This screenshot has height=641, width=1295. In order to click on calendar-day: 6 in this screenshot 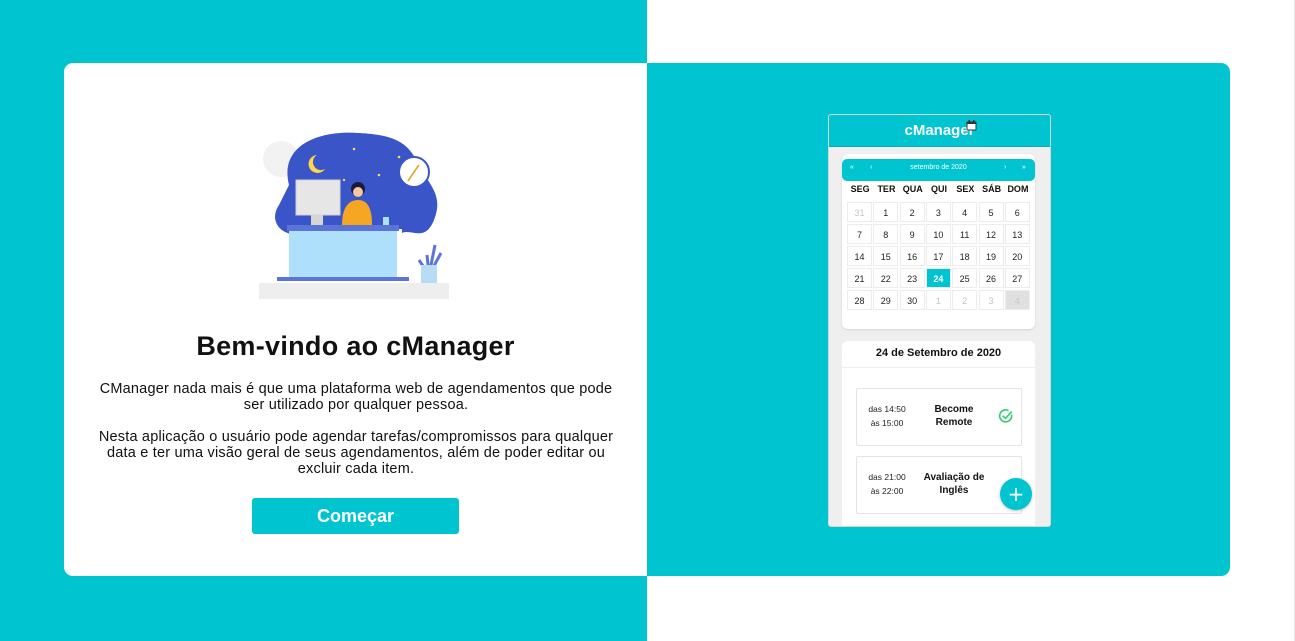, I will do `click(1017, 212)`.